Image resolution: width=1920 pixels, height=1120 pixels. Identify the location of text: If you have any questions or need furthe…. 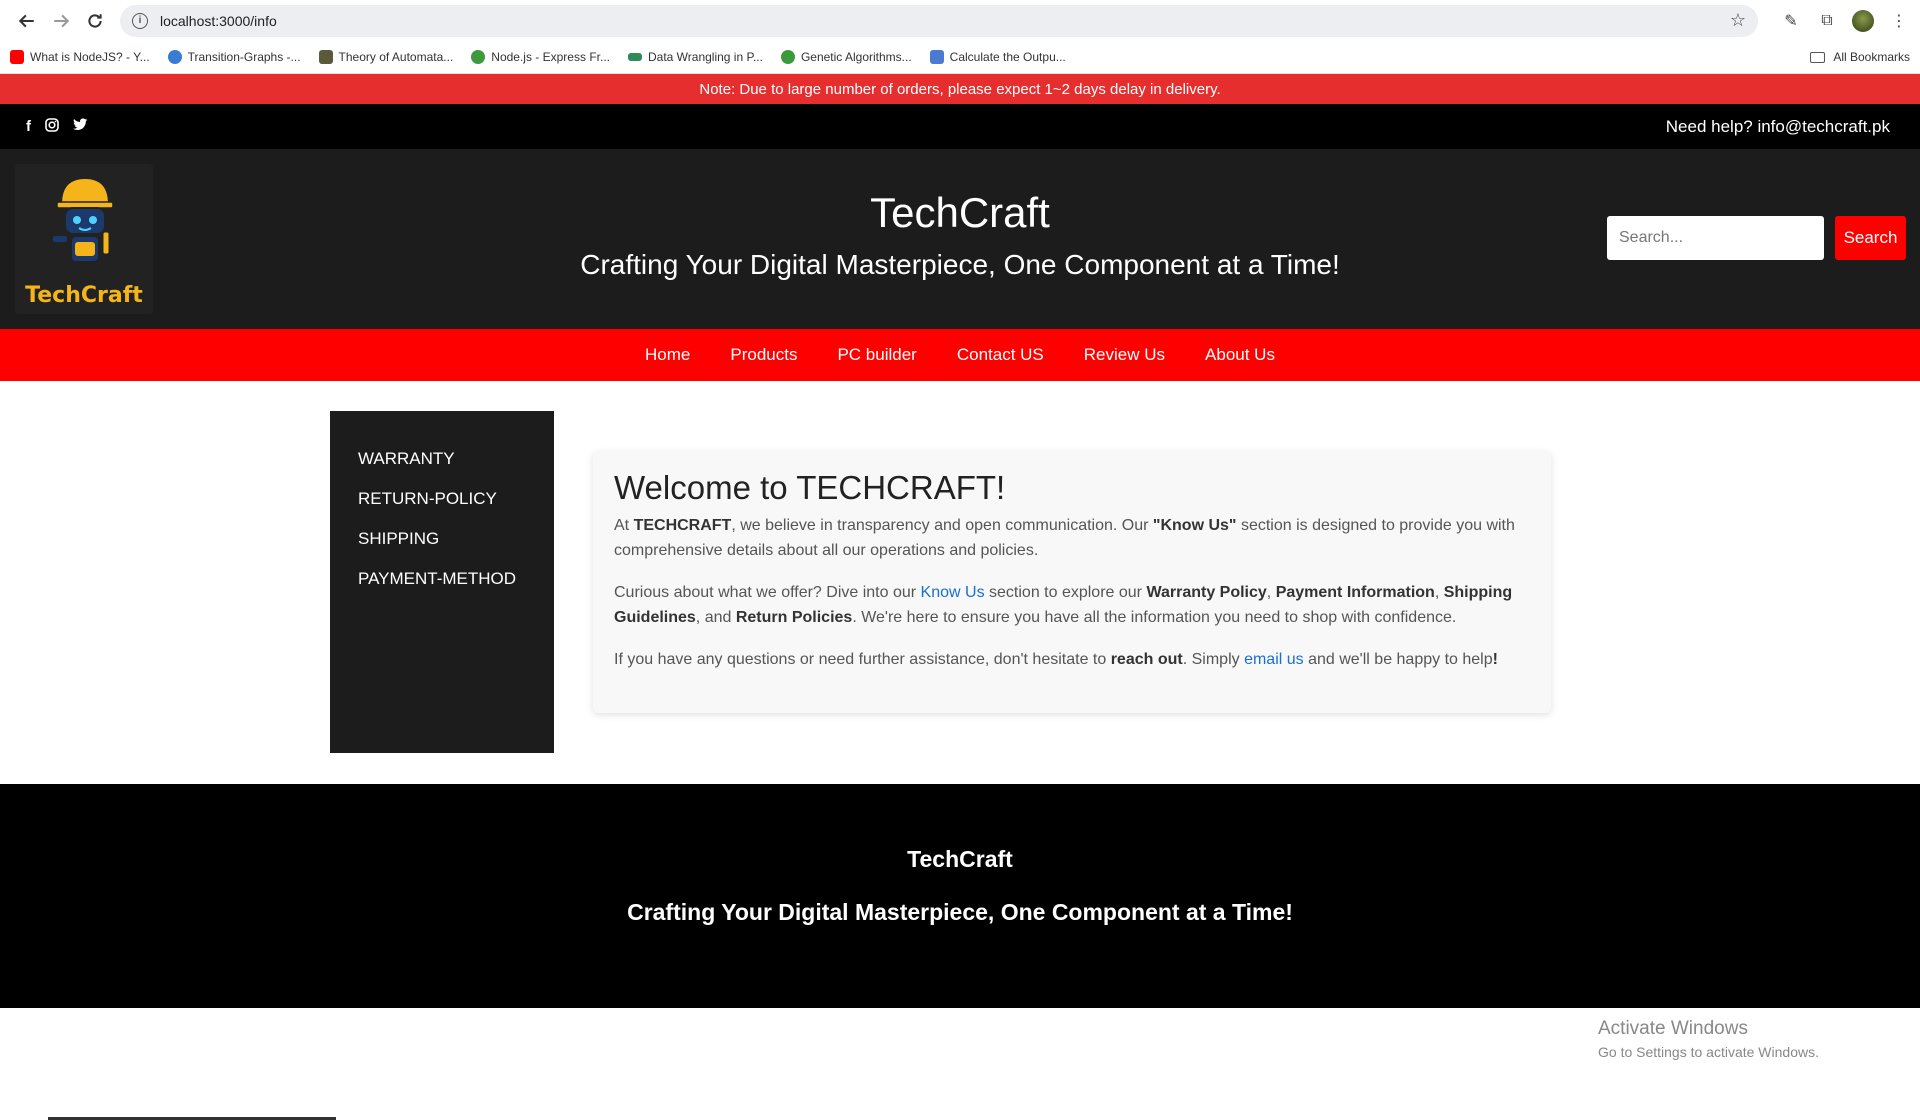
(862, 659).